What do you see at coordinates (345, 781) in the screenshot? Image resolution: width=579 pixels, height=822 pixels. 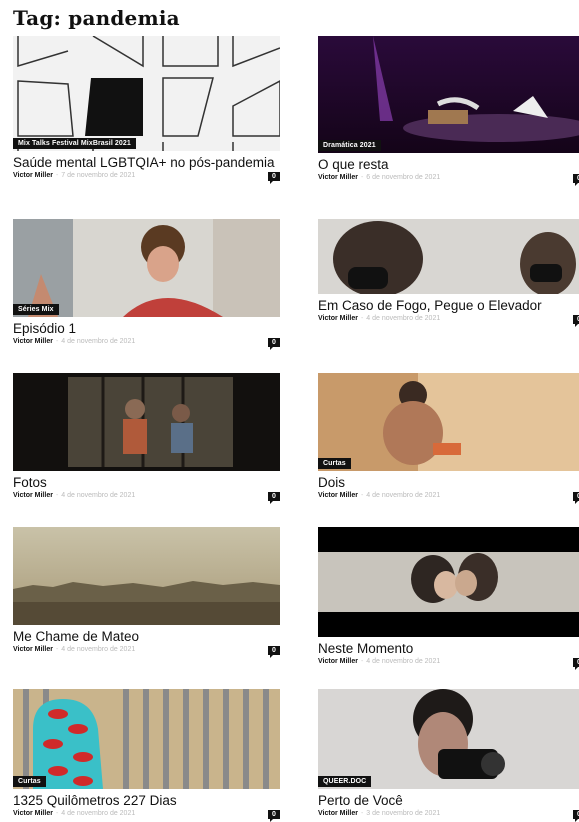 I see `category-badge: QUEER.DOC` at bounding box center [345, 781].